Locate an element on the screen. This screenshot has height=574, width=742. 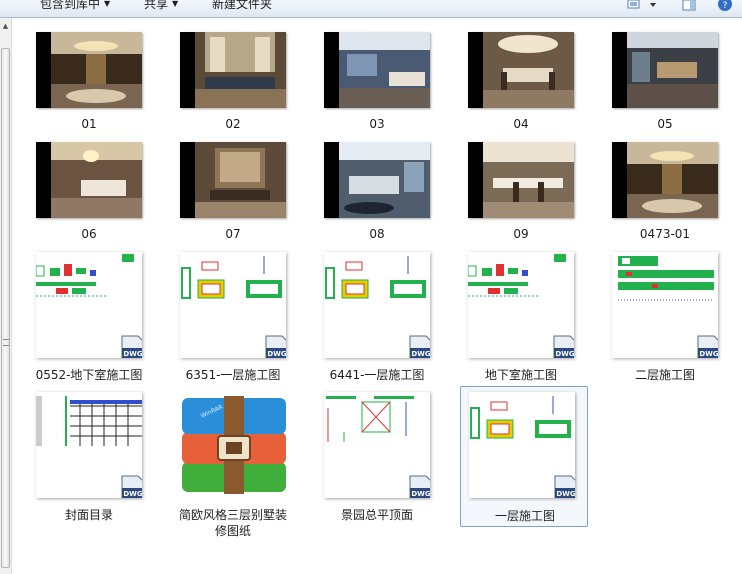
share-button: 共享 ▼ is located at coordinates (161, 6).